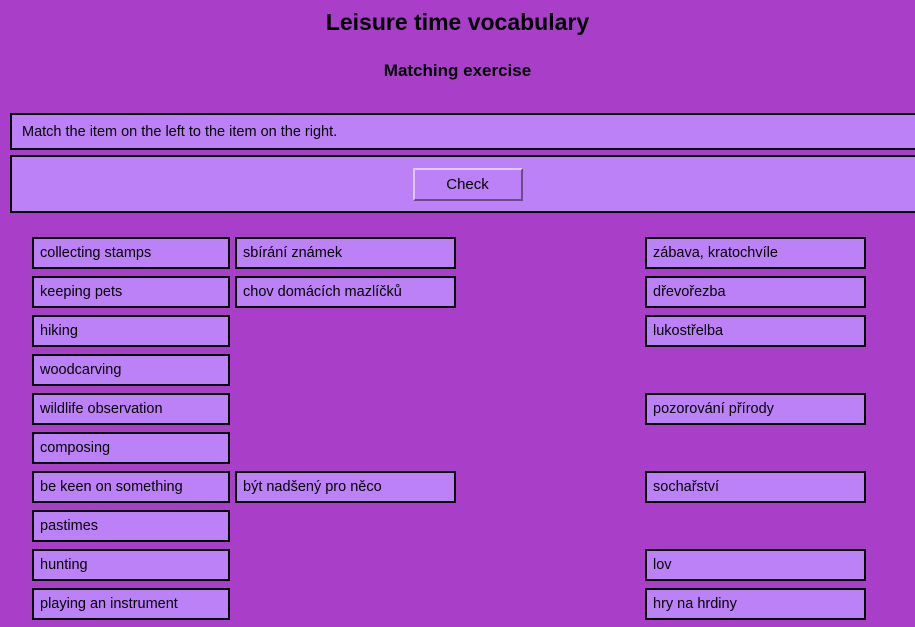  I want to click on right-item-box: lukostřelba, so click(755, 331).